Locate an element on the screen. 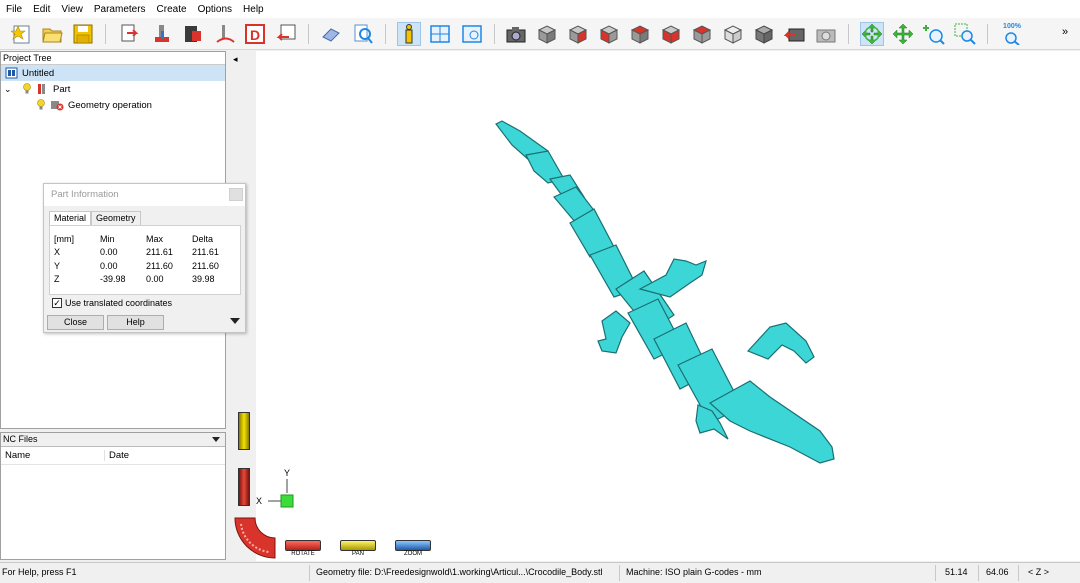 Image resolution: width=1080 pixels, height=583 pixels. zoom-mode-button is located at coordinates (413, 545).